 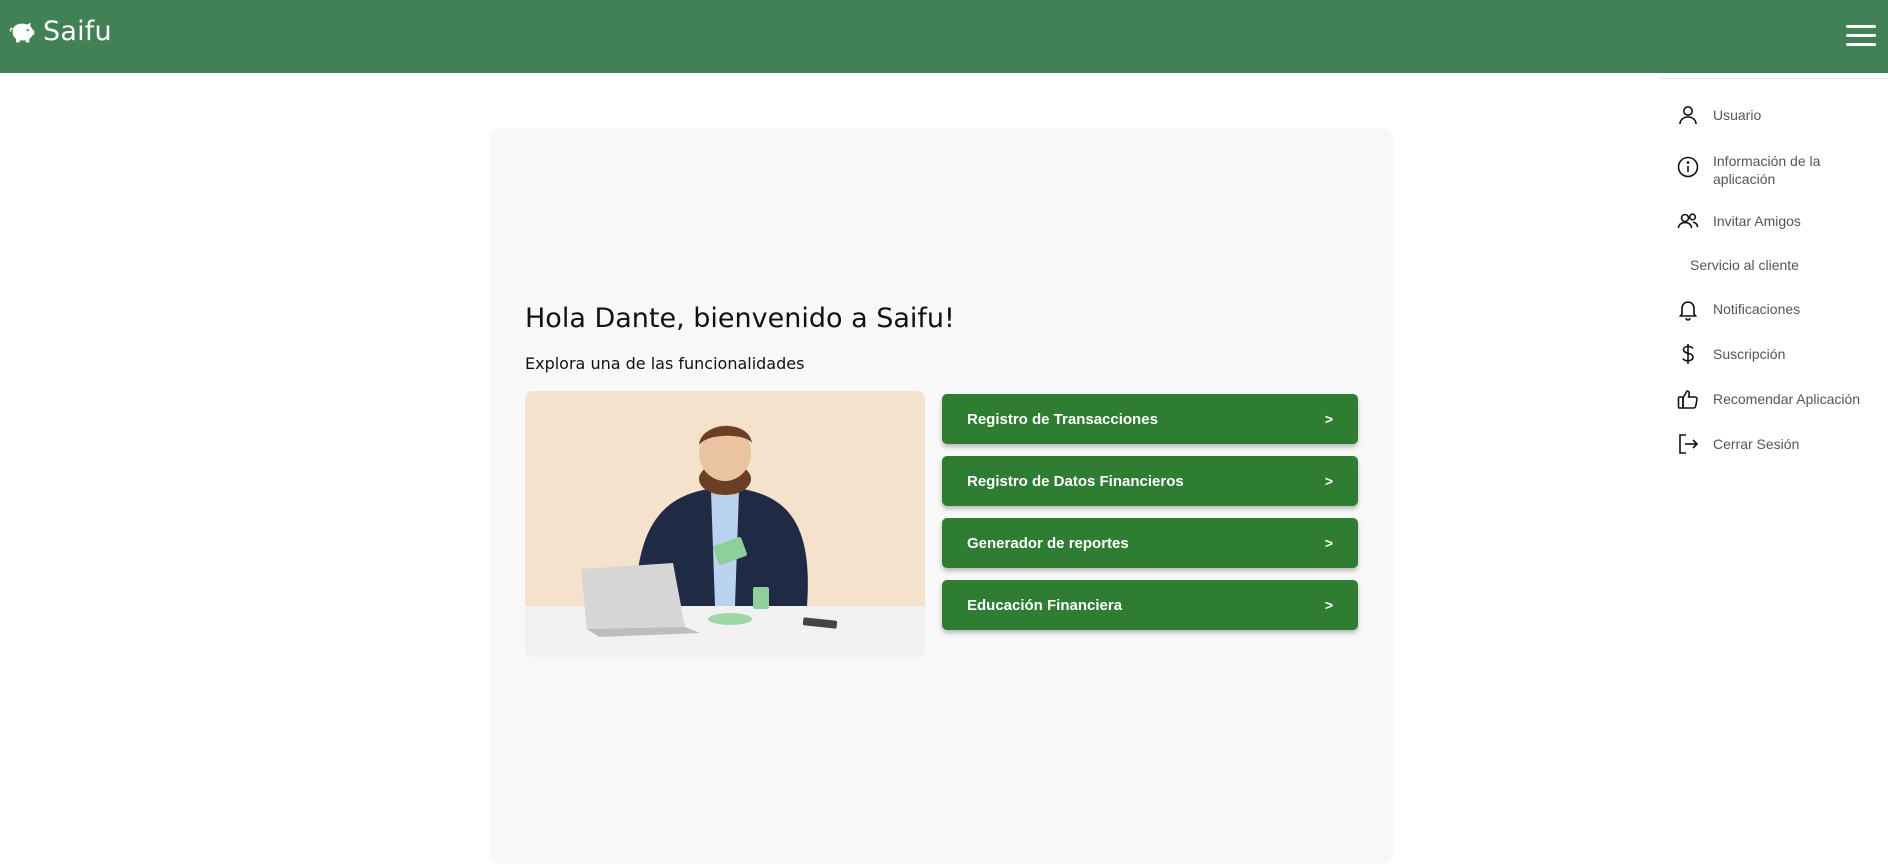 I want to click on users-icon, so click(x=1688, y=221).